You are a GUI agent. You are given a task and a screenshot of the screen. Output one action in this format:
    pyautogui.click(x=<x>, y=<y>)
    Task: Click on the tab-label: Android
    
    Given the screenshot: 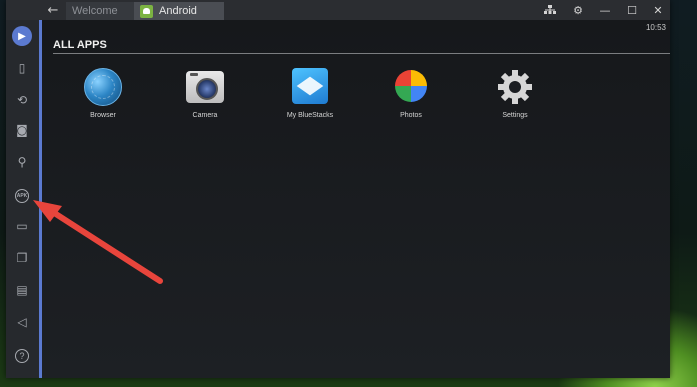 What is the action you would take?
    pyautogui.click(x=178, y=11)
    